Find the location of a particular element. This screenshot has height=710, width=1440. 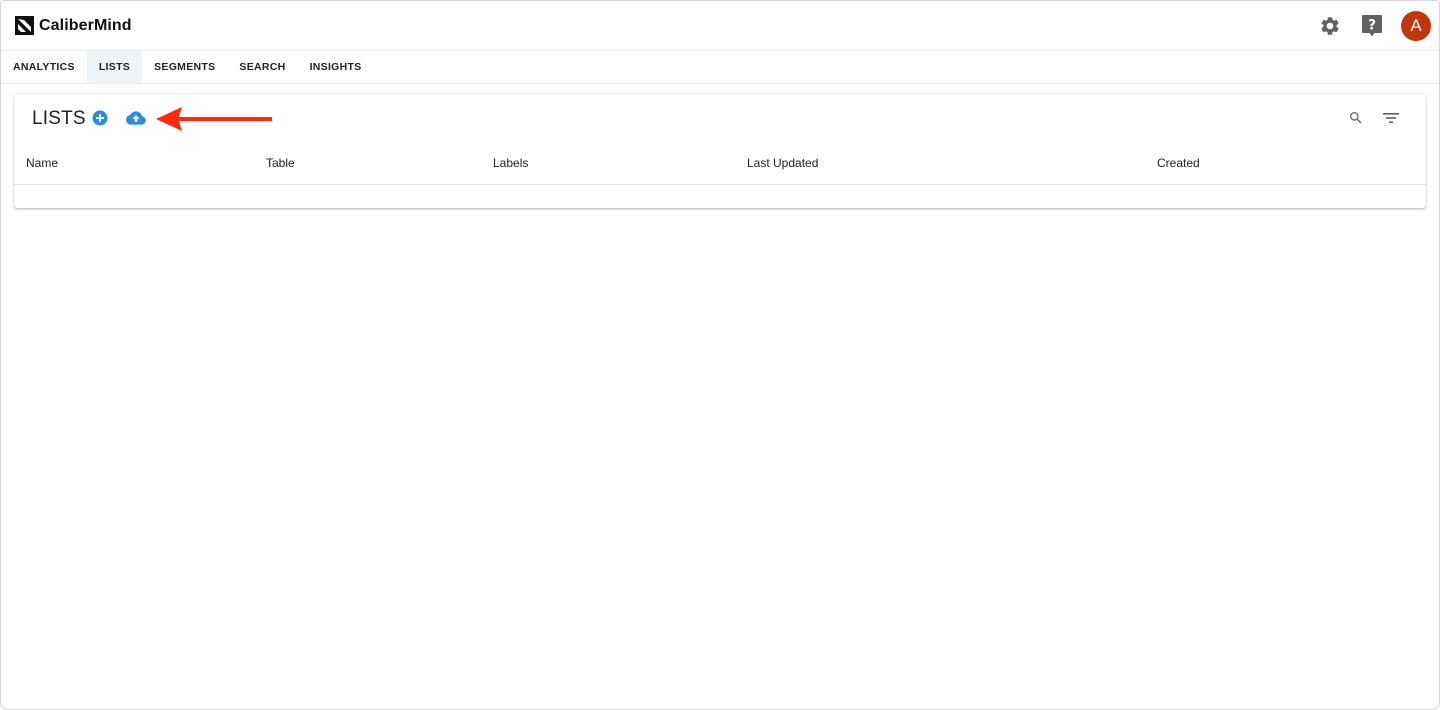

main-nav: ANALYTICS LISTS SEGMENTS SEARCH INSIGHTS is located at coordinates (720, 67).